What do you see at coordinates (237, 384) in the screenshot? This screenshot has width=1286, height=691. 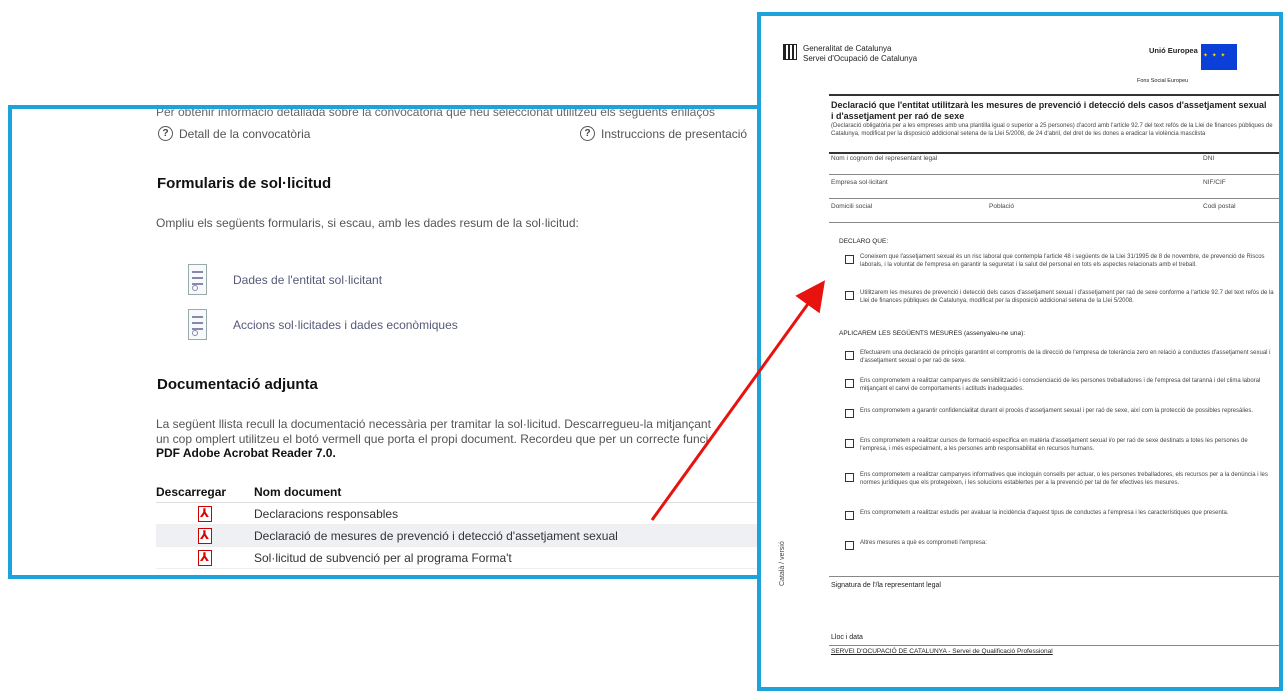 I see `docs-section-title: Documentació adjunta` at bounding box center [237, 384].